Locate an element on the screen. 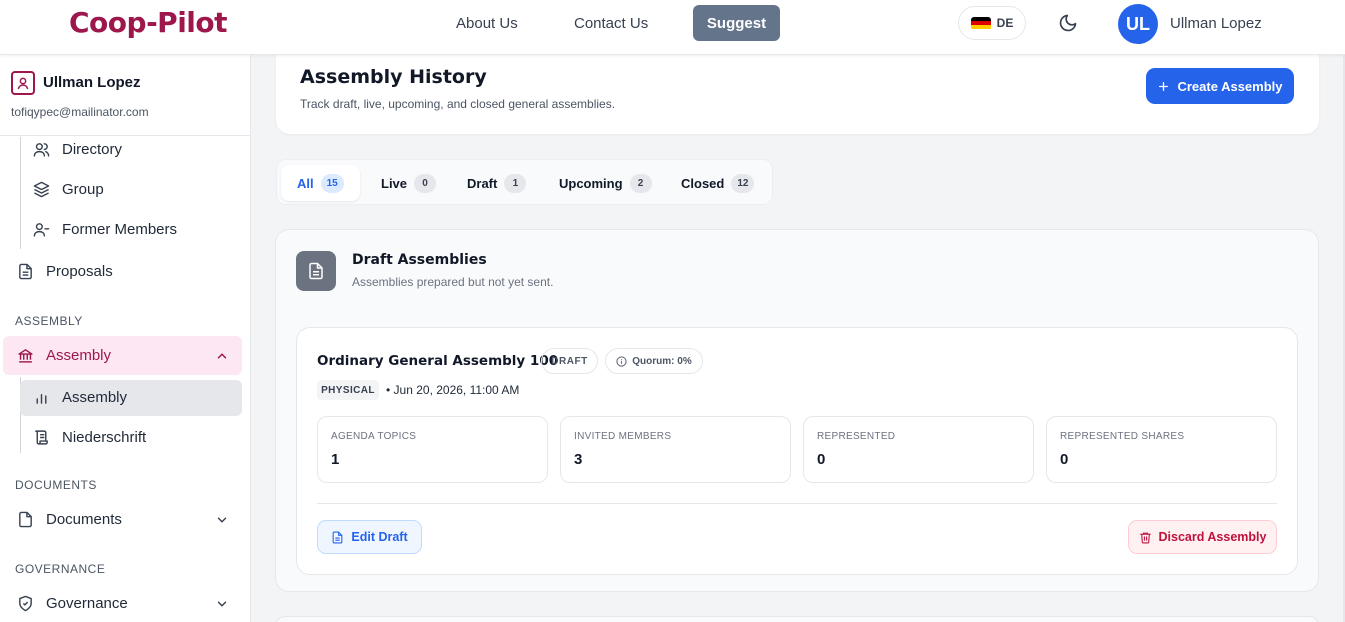 The height and width of the screenshot is (622, 1345). file-icon is located at coordinates (25, 519).